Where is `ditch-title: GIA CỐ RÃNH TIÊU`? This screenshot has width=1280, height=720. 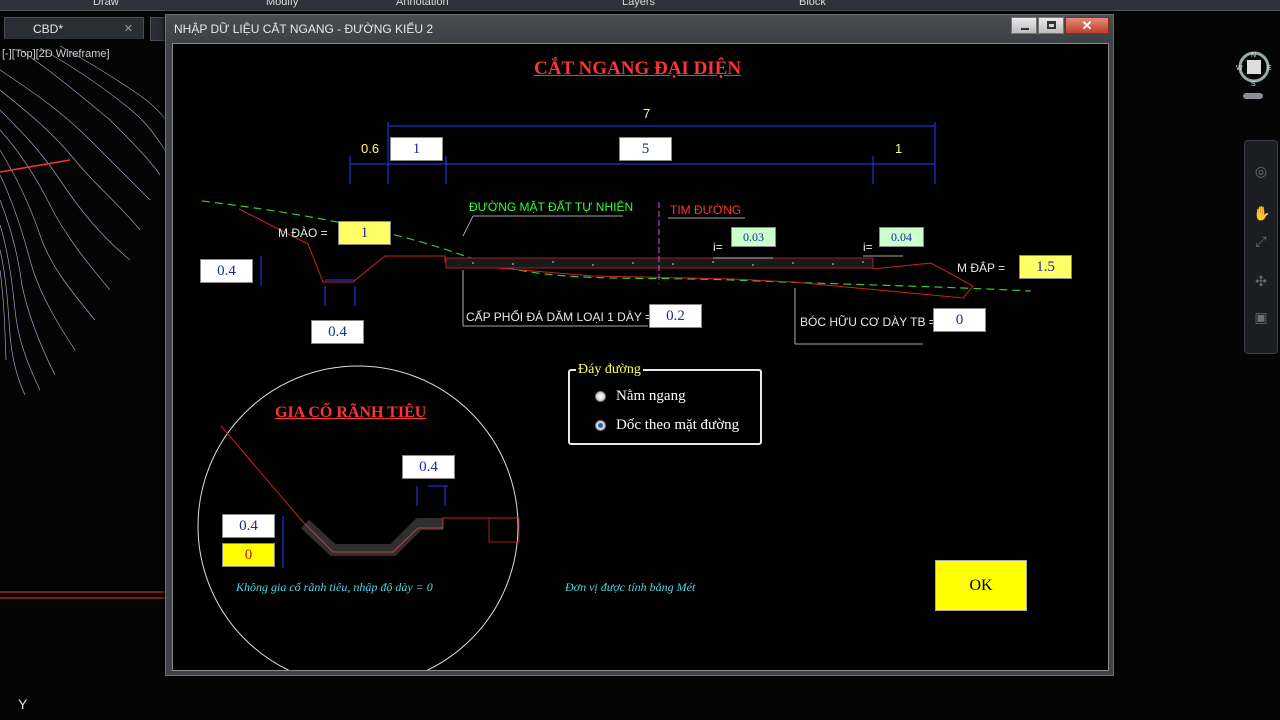
ditch-title: GIA CỐ RÃNH TIÊU is located at coordinates (351, 412).